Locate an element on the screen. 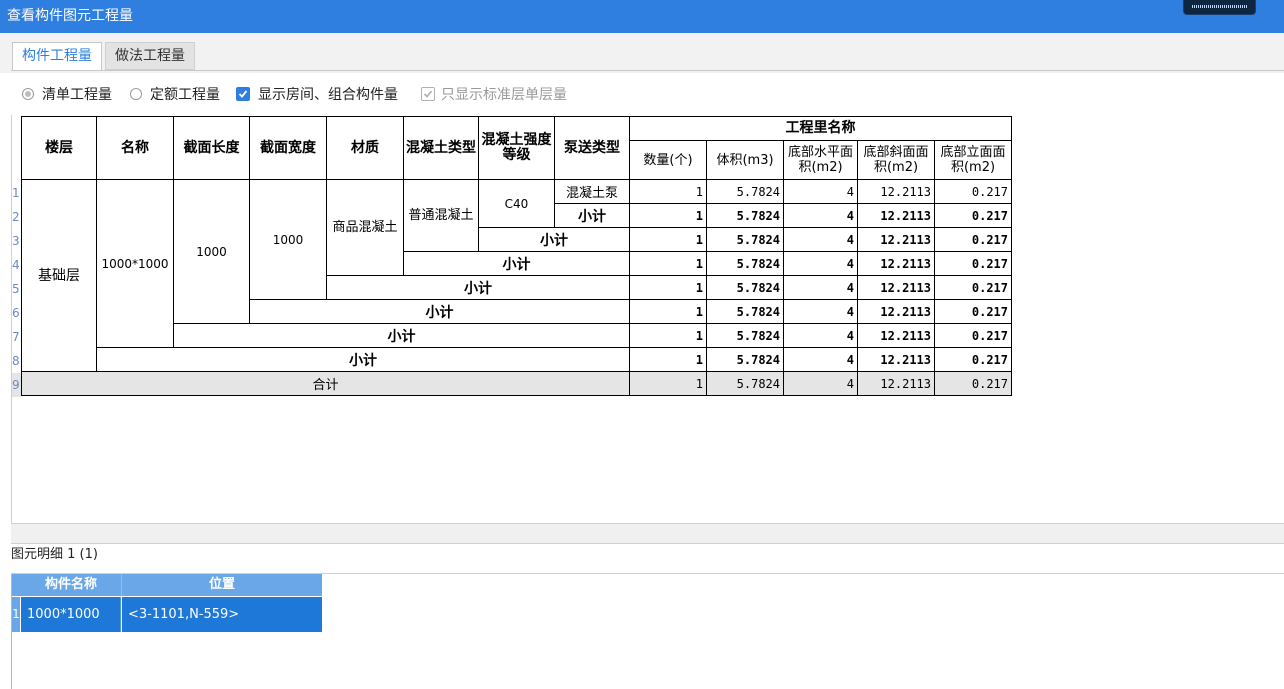 This screenshot has height=689, width=1284. row-number: 4 is located at coordinates (16, 265).